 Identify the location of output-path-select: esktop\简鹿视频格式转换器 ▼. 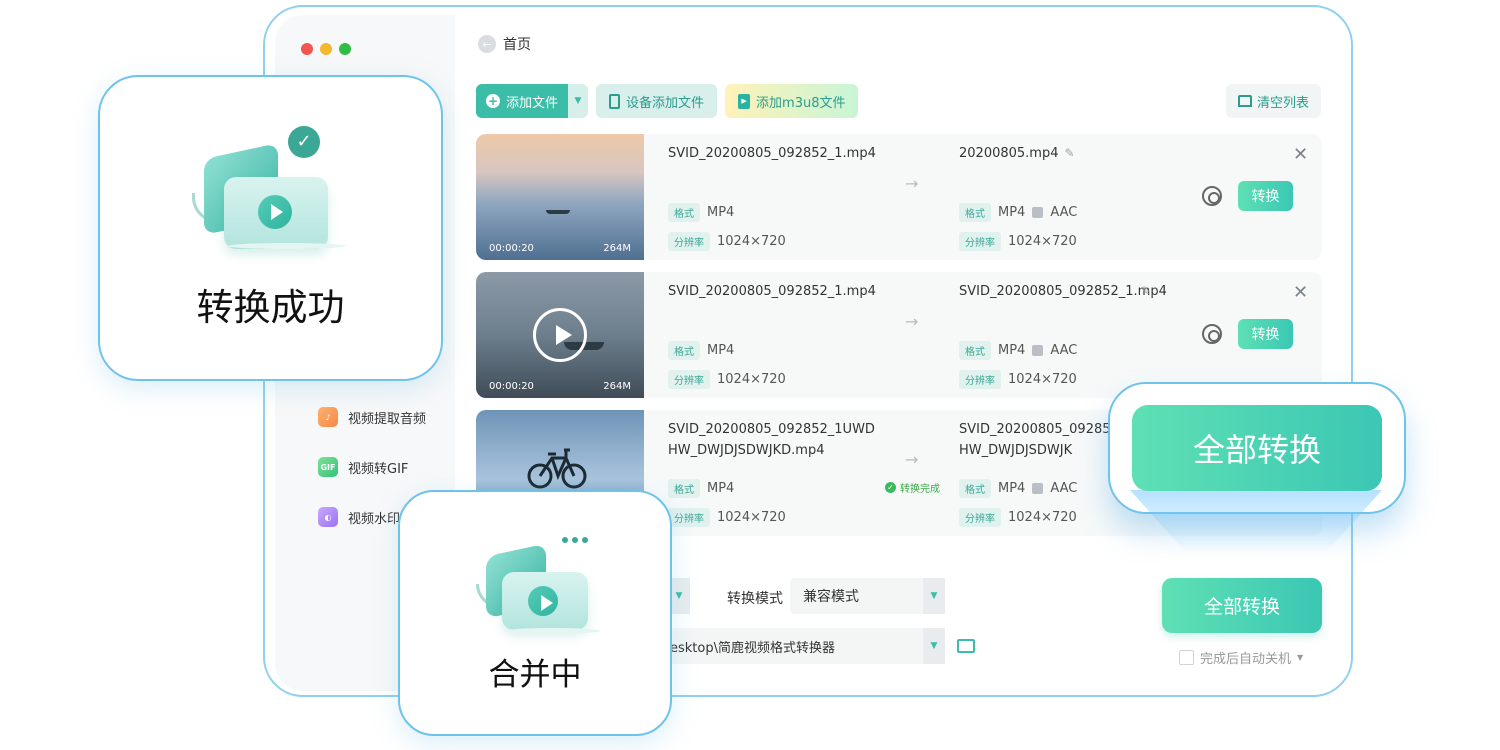
(802, 646).